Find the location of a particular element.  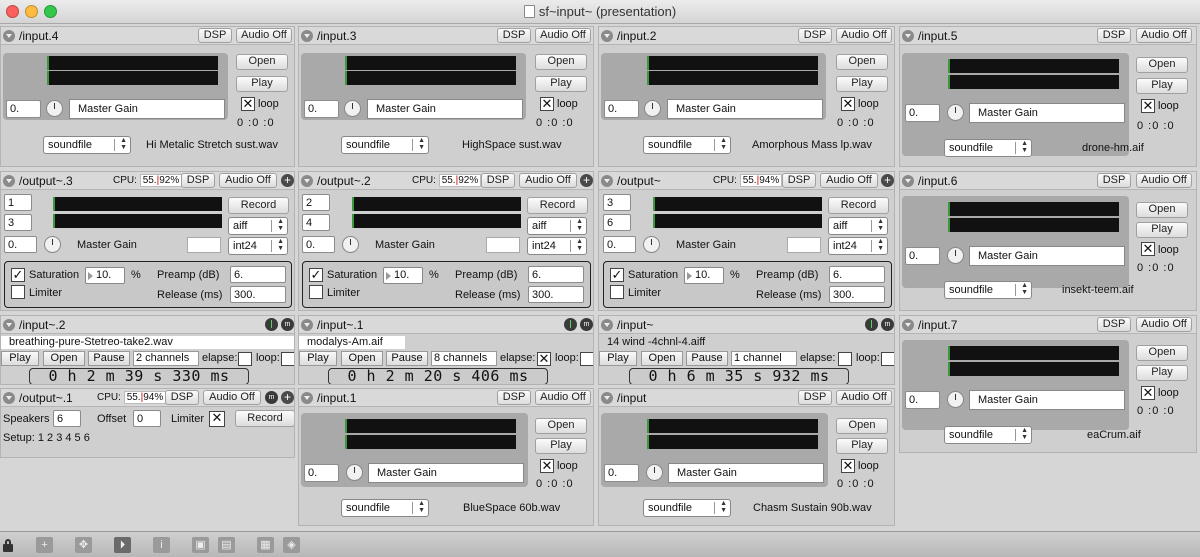

snap-icon: ◈ is located at coordinates (291, 545).